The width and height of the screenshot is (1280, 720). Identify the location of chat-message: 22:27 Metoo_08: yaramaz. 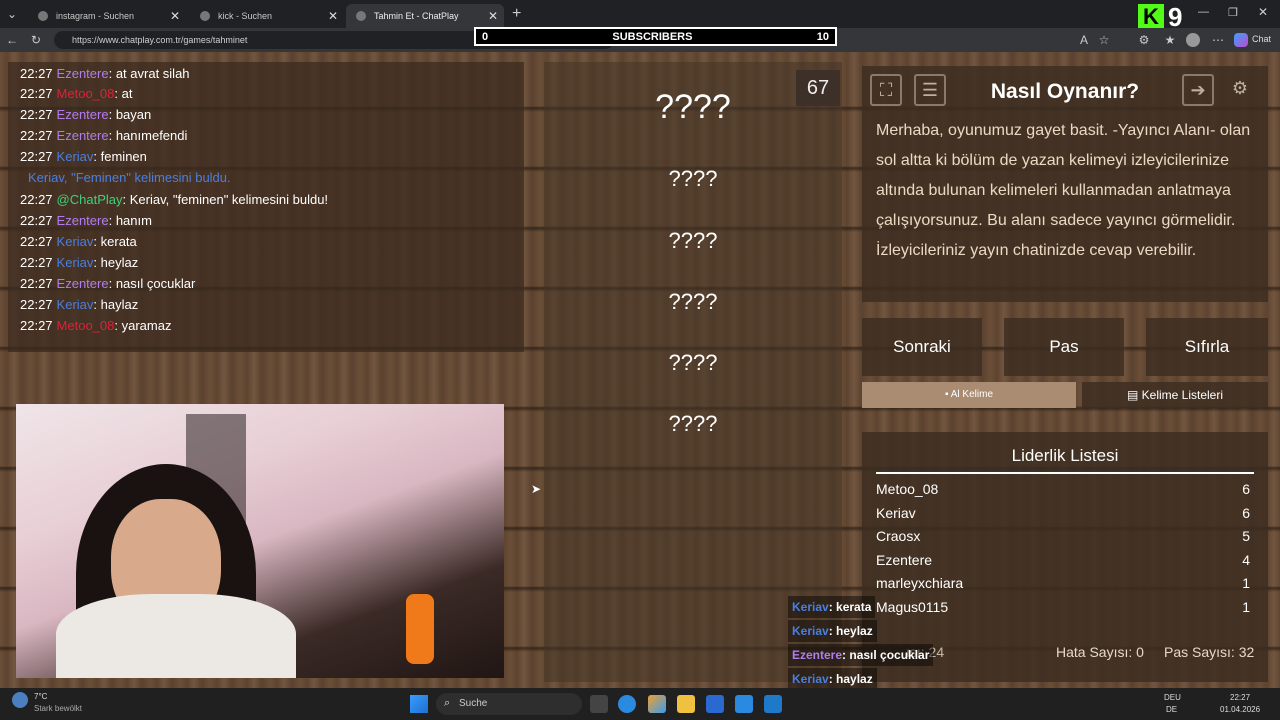
(95, 325).